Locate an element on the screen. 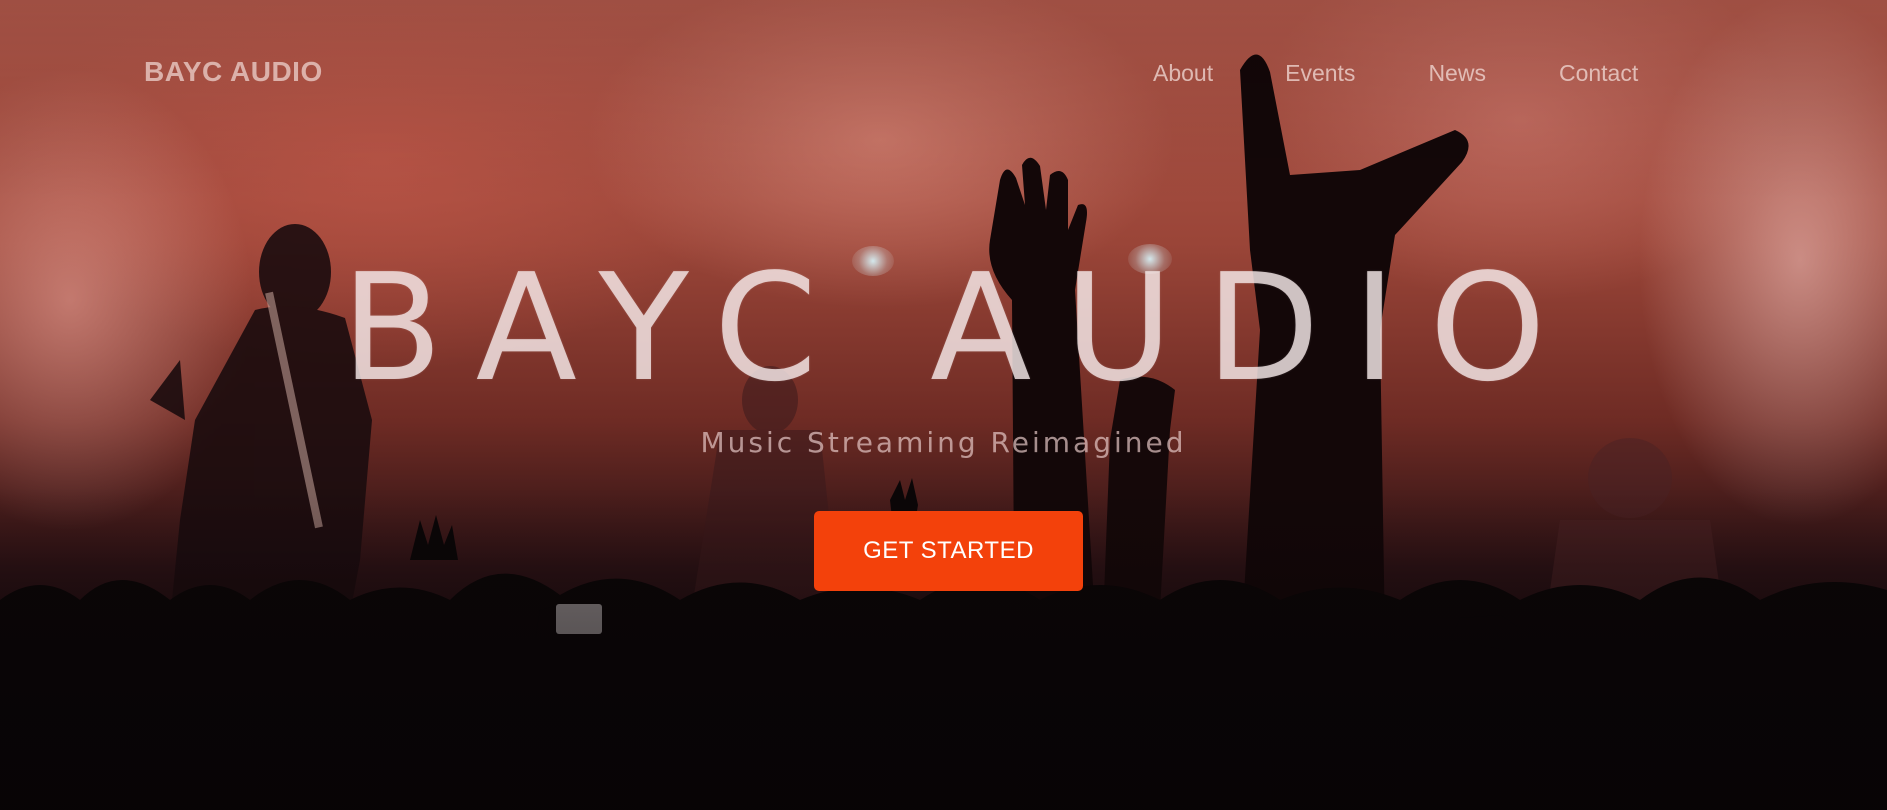  phone-screen is located at coordinates (579, 619).